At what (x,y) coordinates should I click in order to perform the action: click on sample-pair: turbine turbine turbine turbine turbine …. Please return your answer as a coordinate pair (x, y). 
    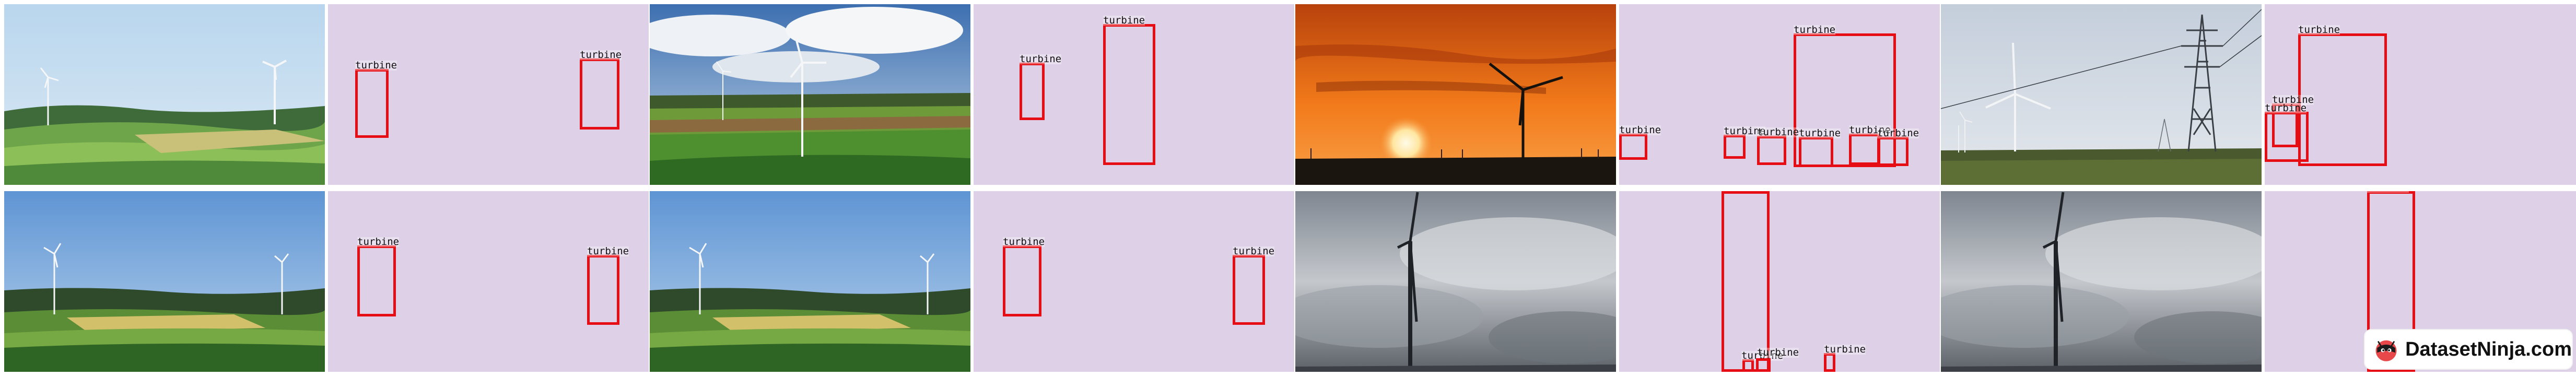
    Looking at the image, I should click on (1618, 94).